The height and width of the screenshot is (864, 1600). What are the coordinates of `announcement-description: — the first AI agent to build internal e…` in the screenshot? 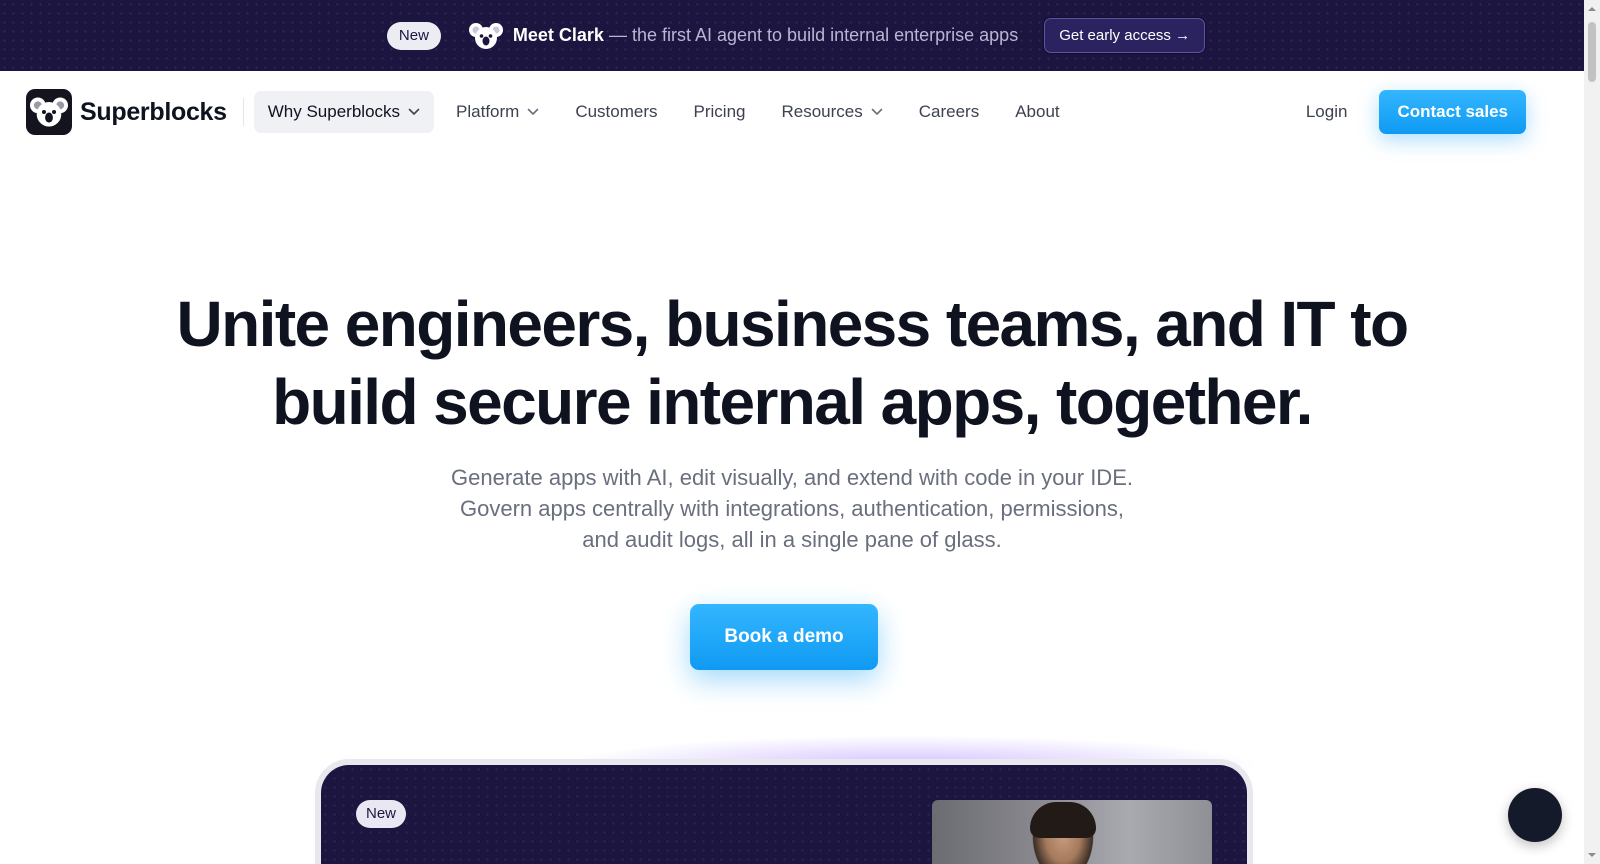 It's located at (811, 35).